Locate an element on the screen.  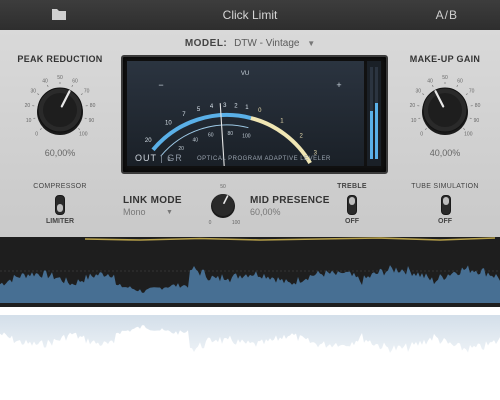
link-mode-dropdown: Mono is located at coordinates (134, 212).